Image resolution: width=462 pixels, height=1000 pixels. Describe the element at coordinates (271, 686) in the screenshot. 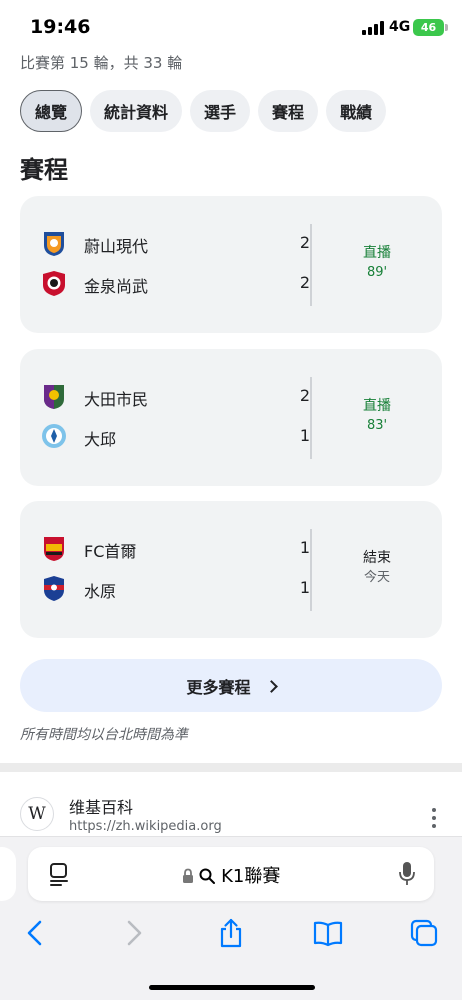

I see `chevron-right-icon` at that location.